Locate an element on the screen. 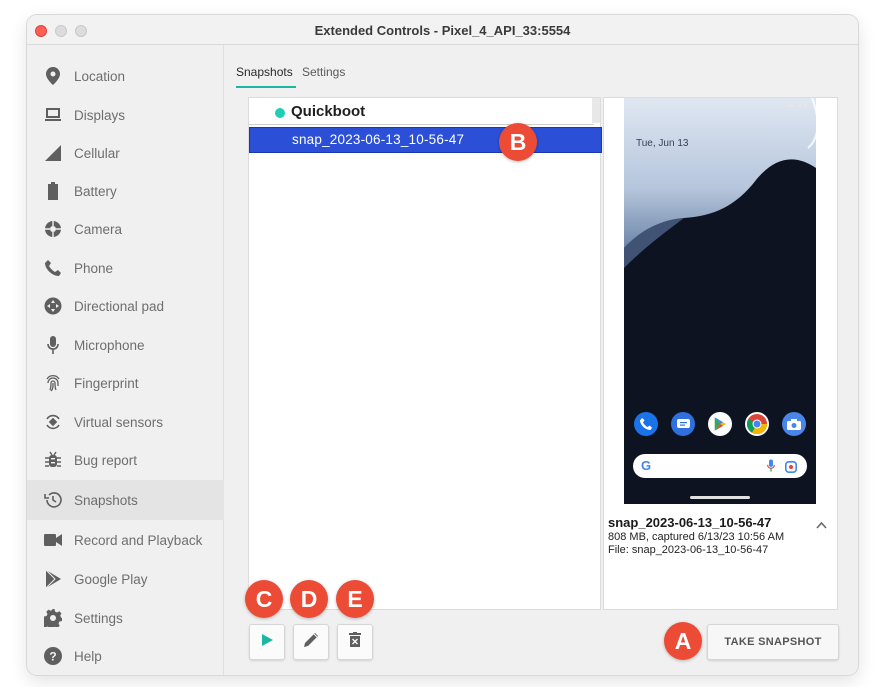 This screenshot has width=883, height=687. sidebar-item-label: Displays is located at coordinates (100, 115).